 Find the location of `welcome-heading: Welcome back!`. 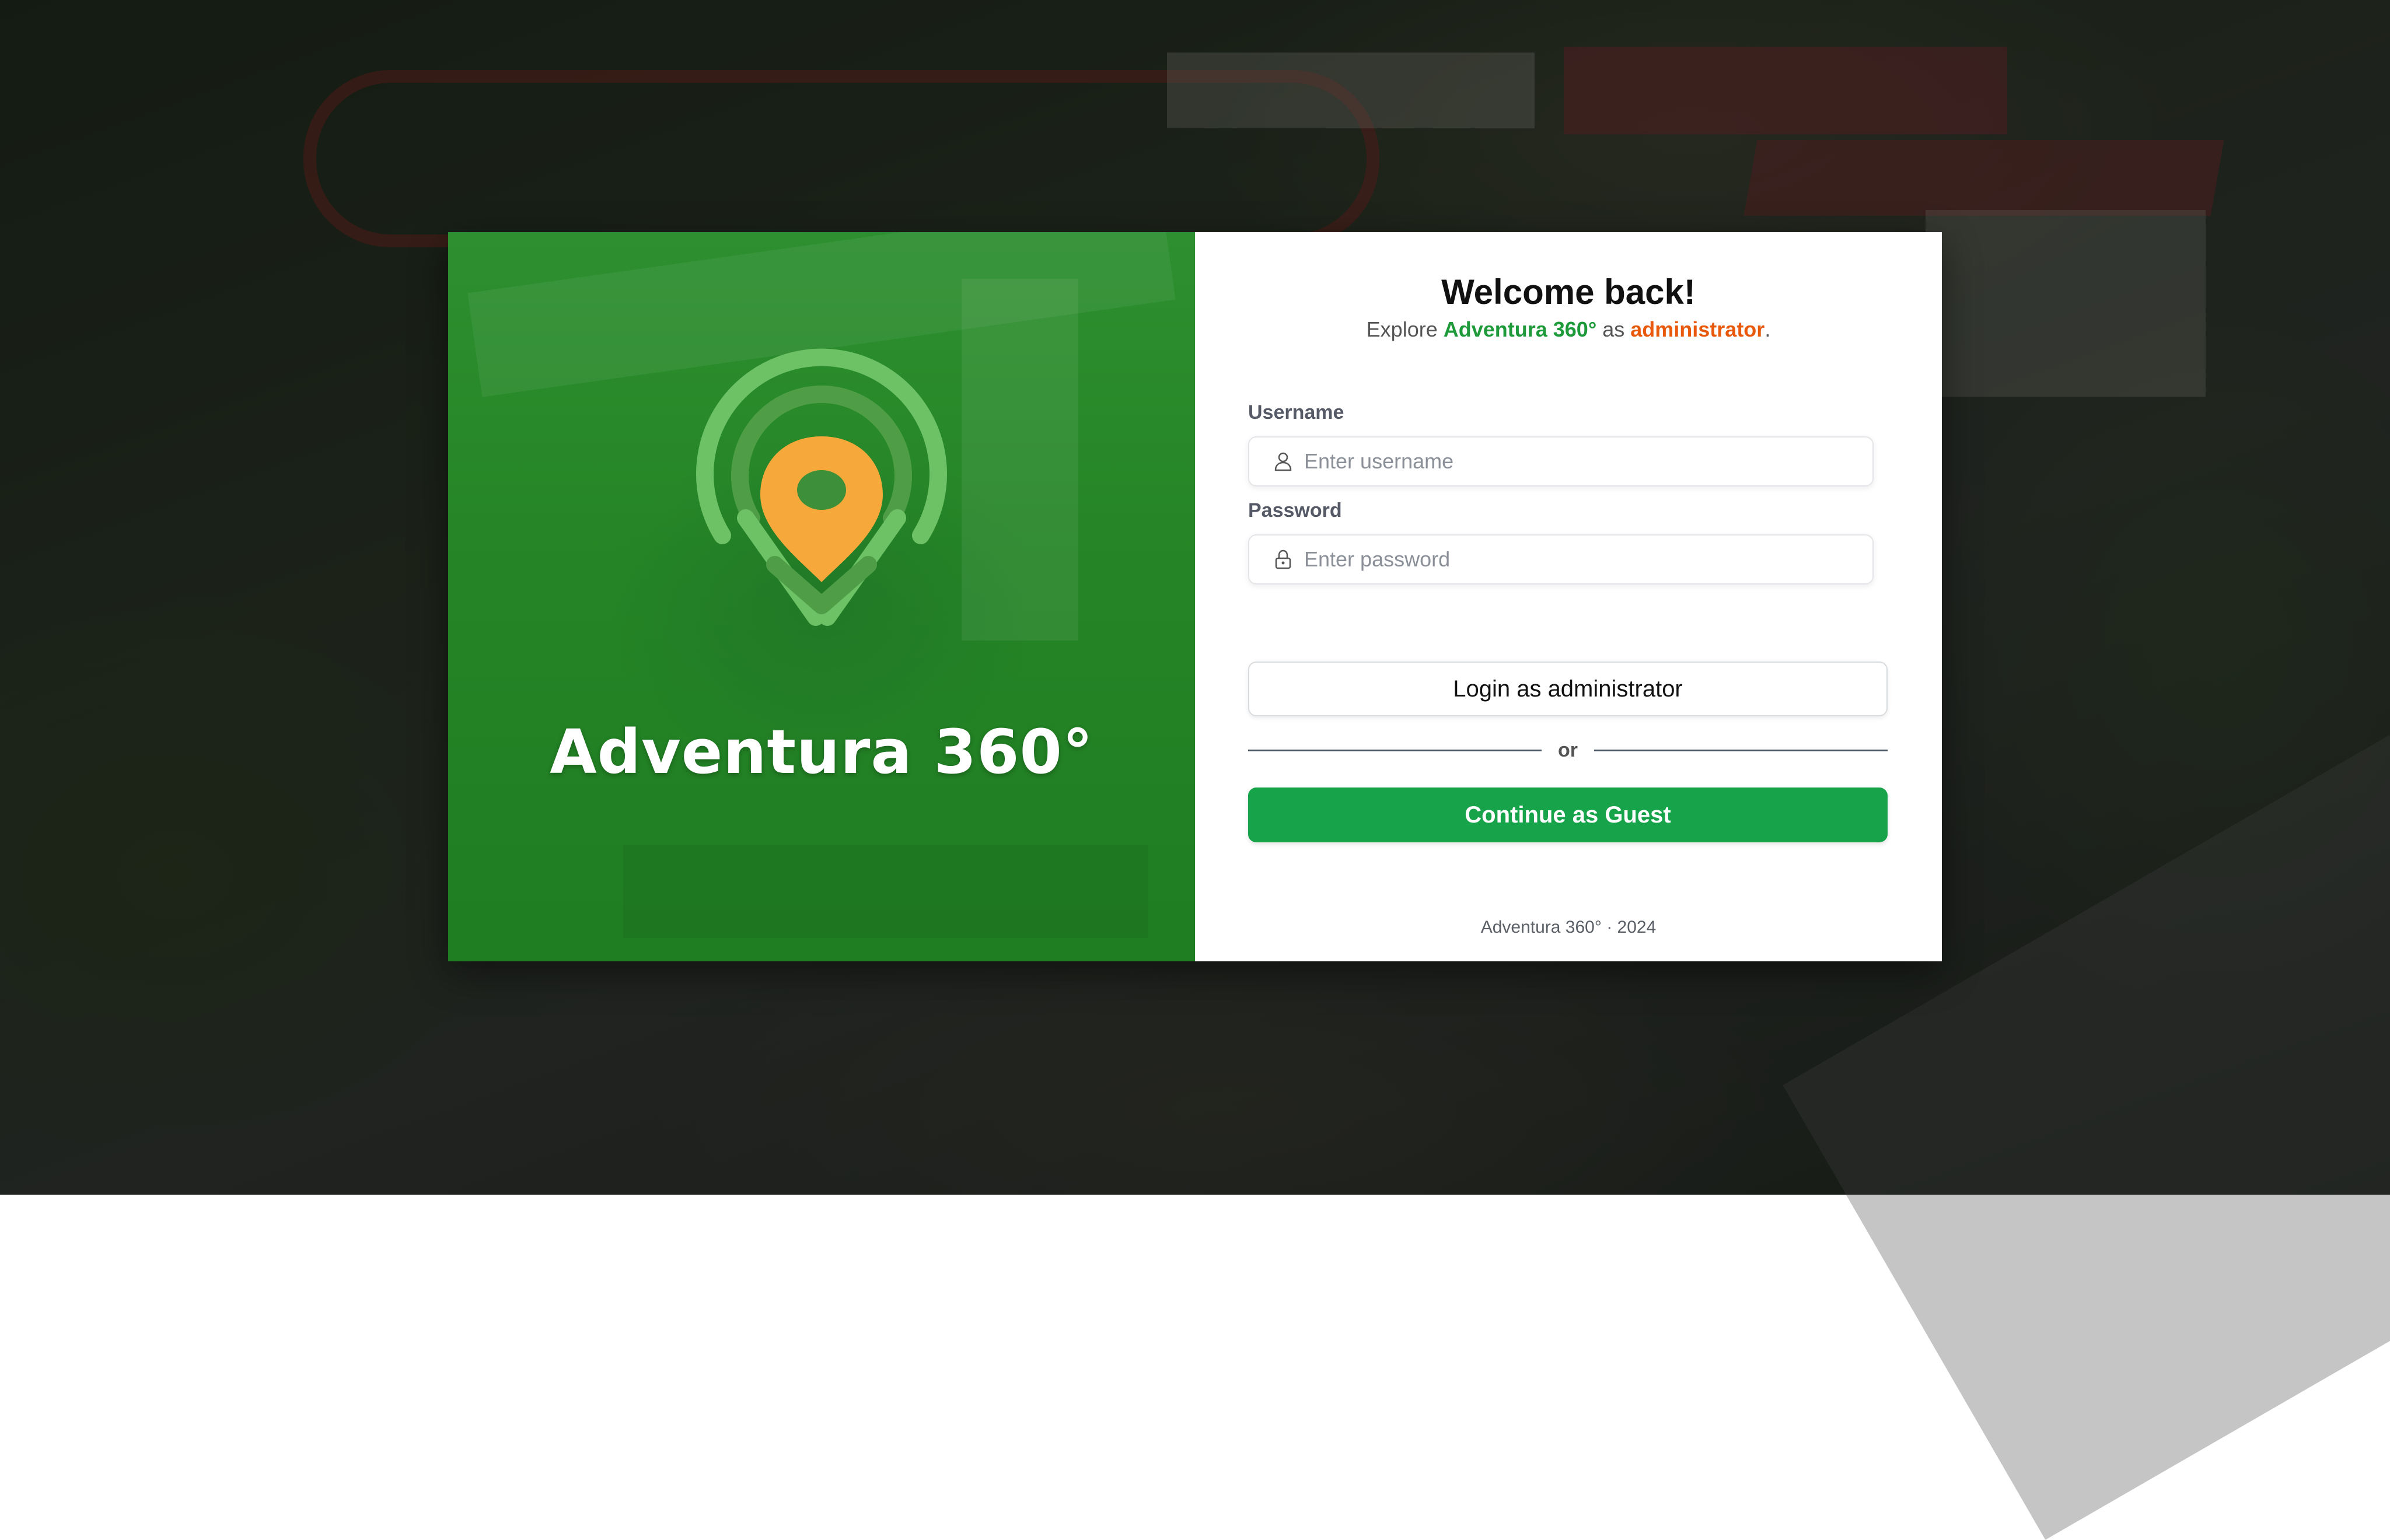

welcome-heading: Welcome back! is located at coordinates (1568, 292).